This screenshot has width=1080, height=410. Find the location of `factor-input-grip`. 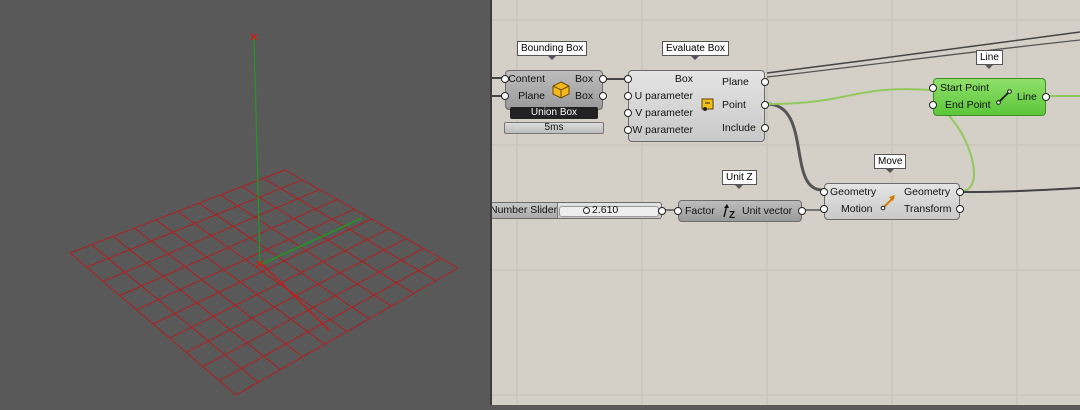

factor-input-grip is located at coordinates (678, 211).